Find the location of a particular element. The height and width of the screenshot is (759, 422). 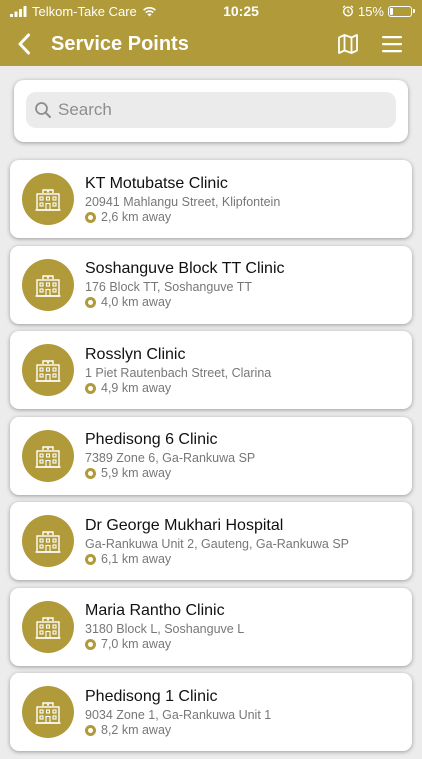

service-point-distance: 8,2 km away is located at coordinates (178, 730).